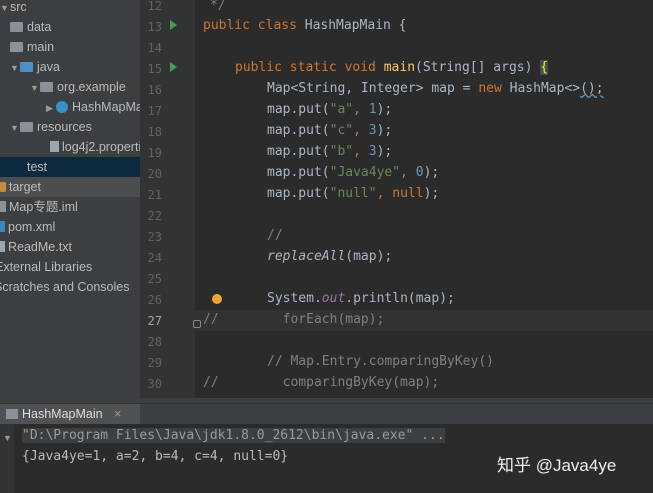  I want to click on code-line-13: public class HashMapMain {, so click(305, 25).